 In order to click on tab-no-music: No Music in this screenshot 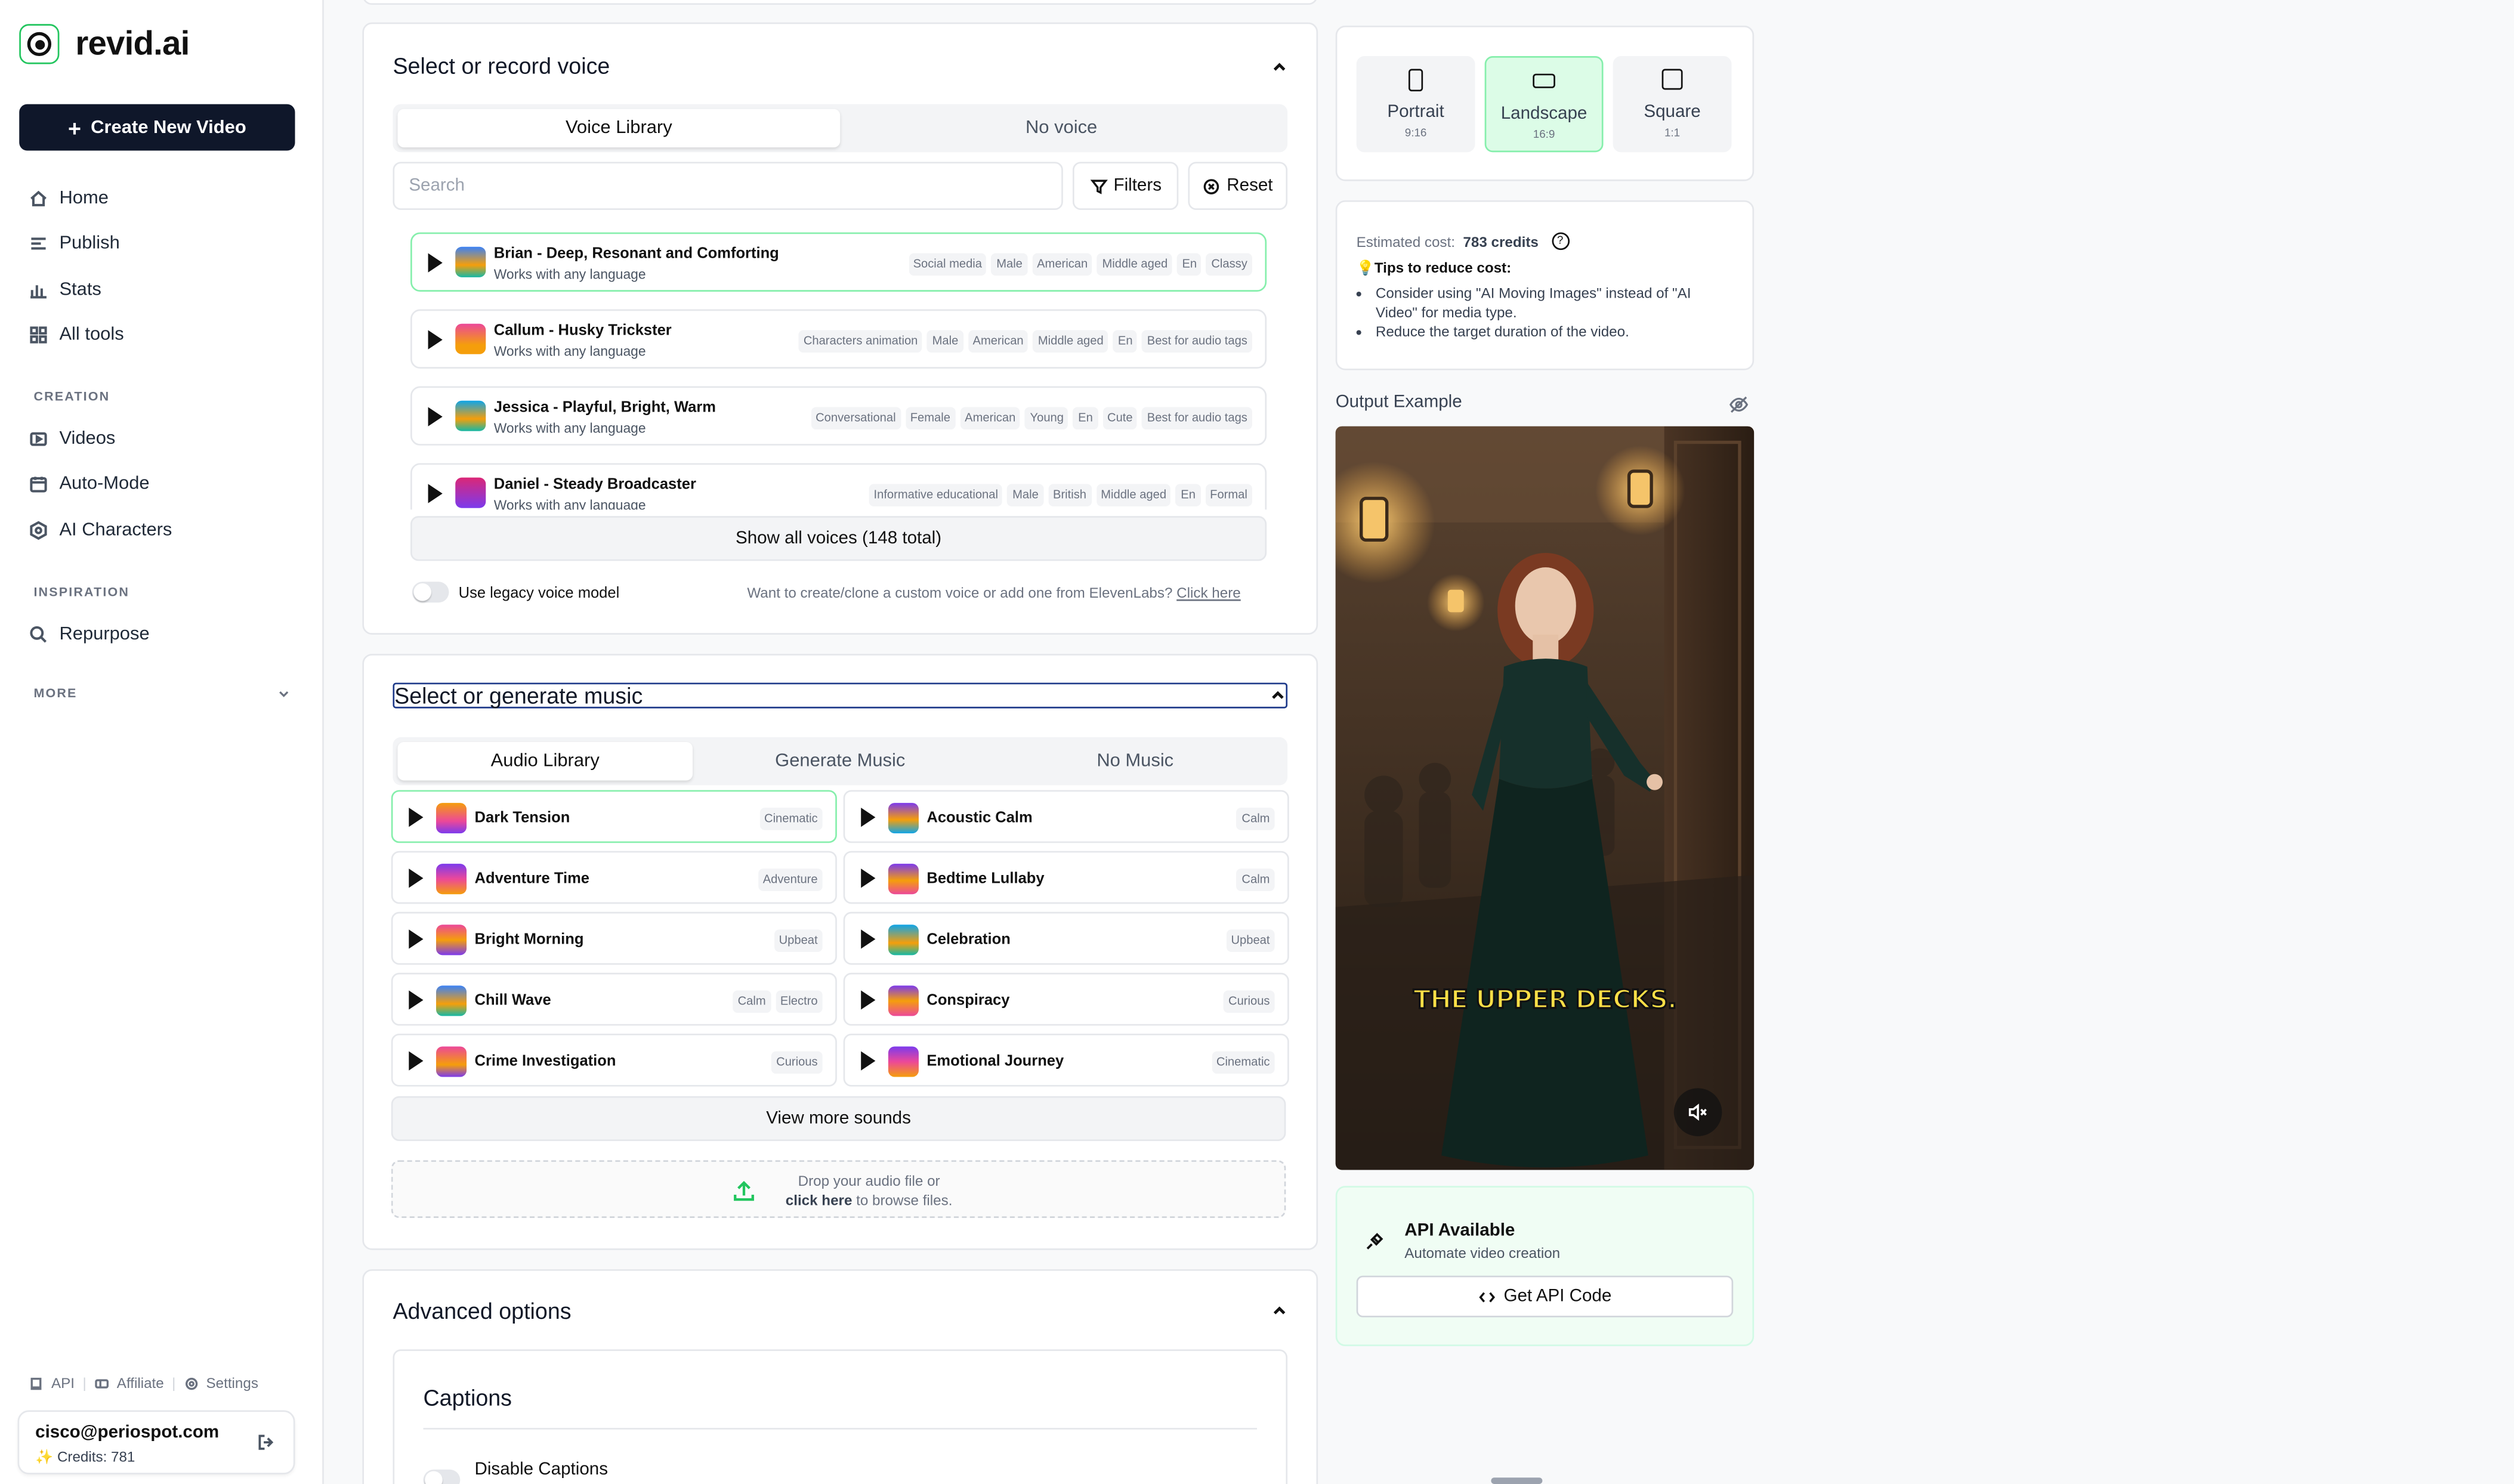, I will do `click(1136, 761)`.